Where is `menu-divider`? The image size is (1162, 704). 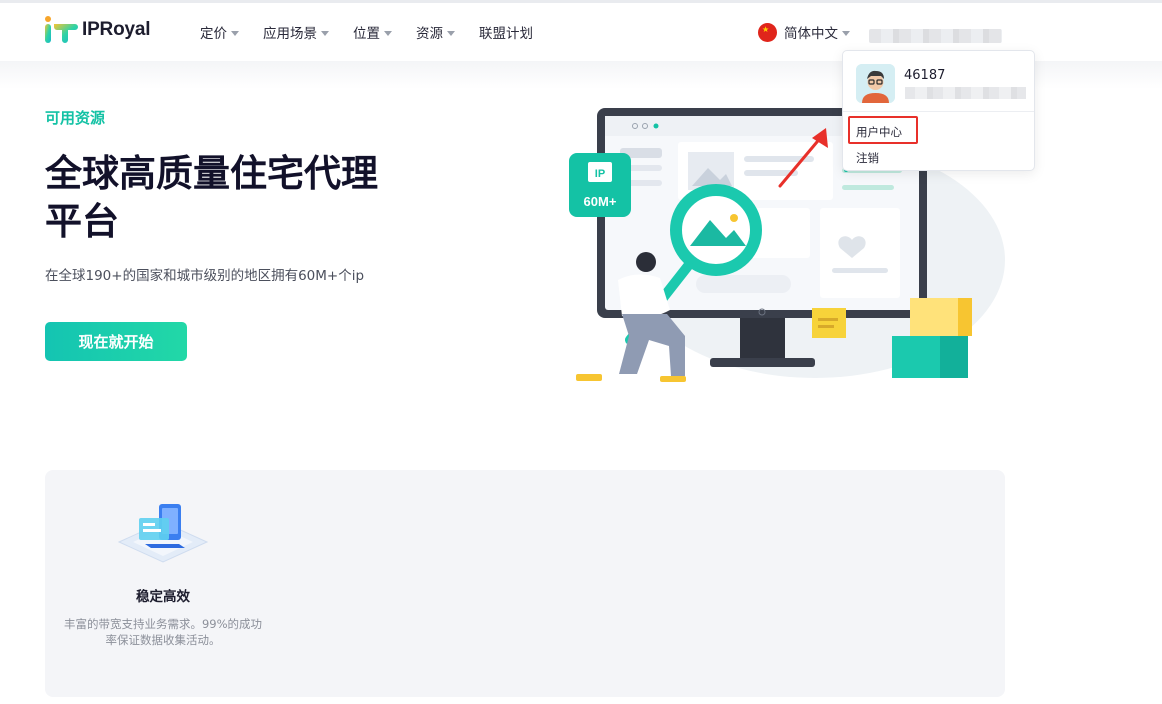 menu-divider is located at coordinates (938, 111).